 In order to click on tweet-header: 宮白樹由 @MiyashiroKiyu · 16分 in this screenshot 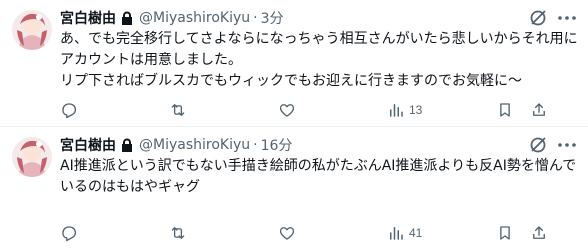, I will do `click(176, 145)`.